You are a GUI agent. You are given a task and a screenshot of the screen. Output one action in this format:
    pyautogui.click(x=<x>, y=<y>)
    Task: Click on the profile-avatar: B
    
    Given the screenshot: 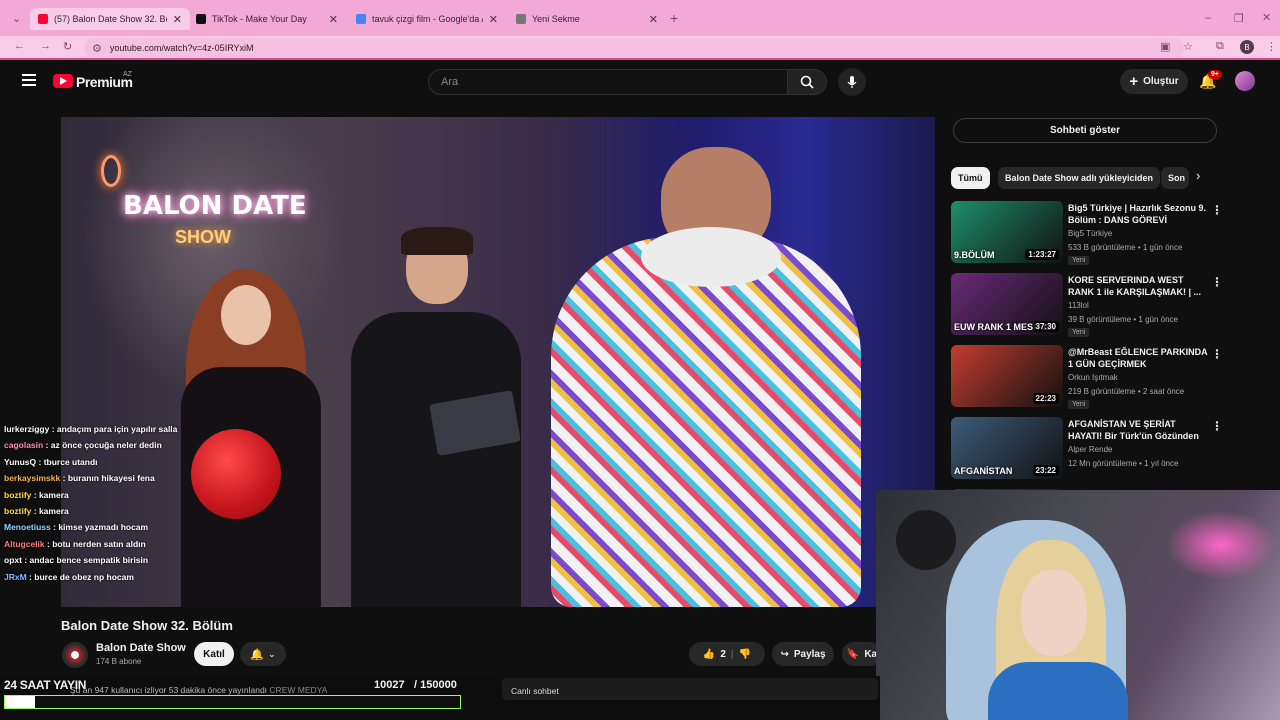 What is the action you would take?
    pyautogui.click(x=1247, y=47)
    